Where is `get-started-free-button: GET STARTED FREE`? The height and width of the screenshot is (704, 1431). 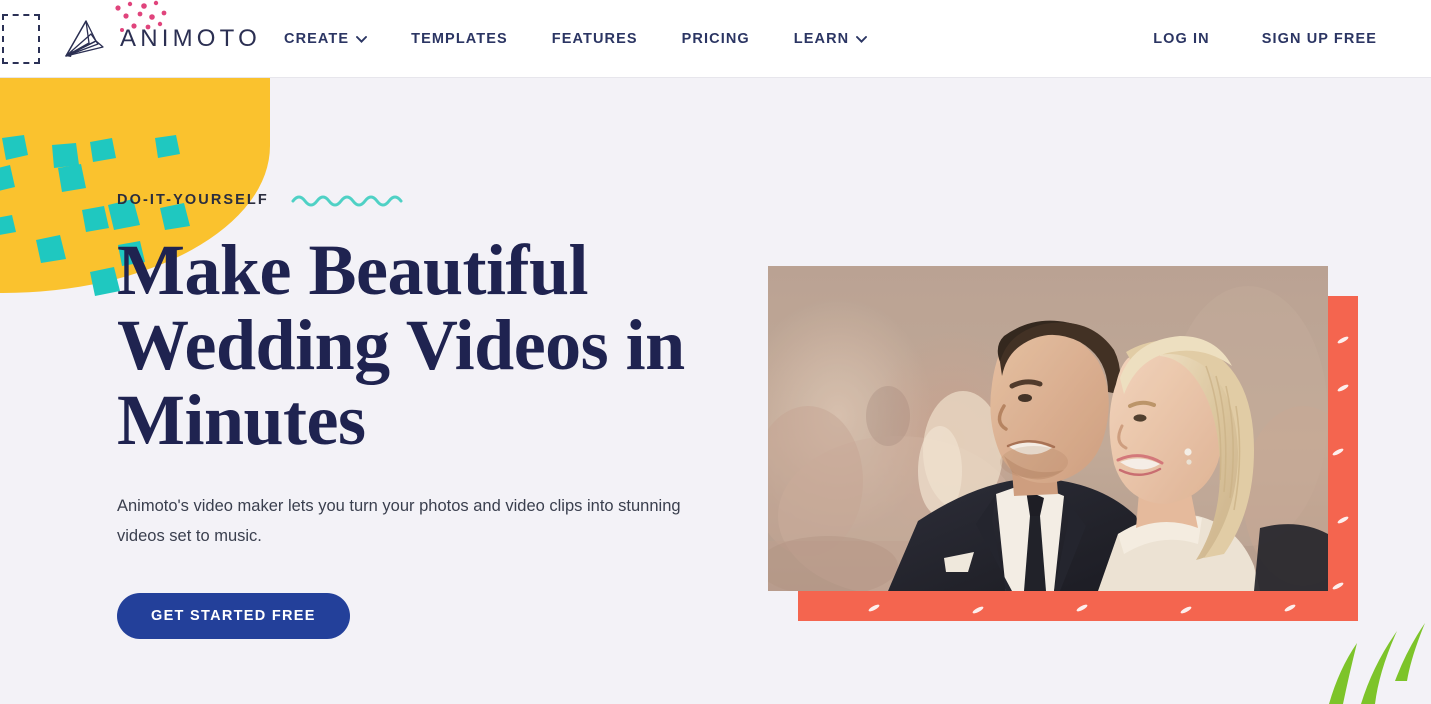 get-started-free-button: GET STARTED FREE is located at coordinates (233, 616).